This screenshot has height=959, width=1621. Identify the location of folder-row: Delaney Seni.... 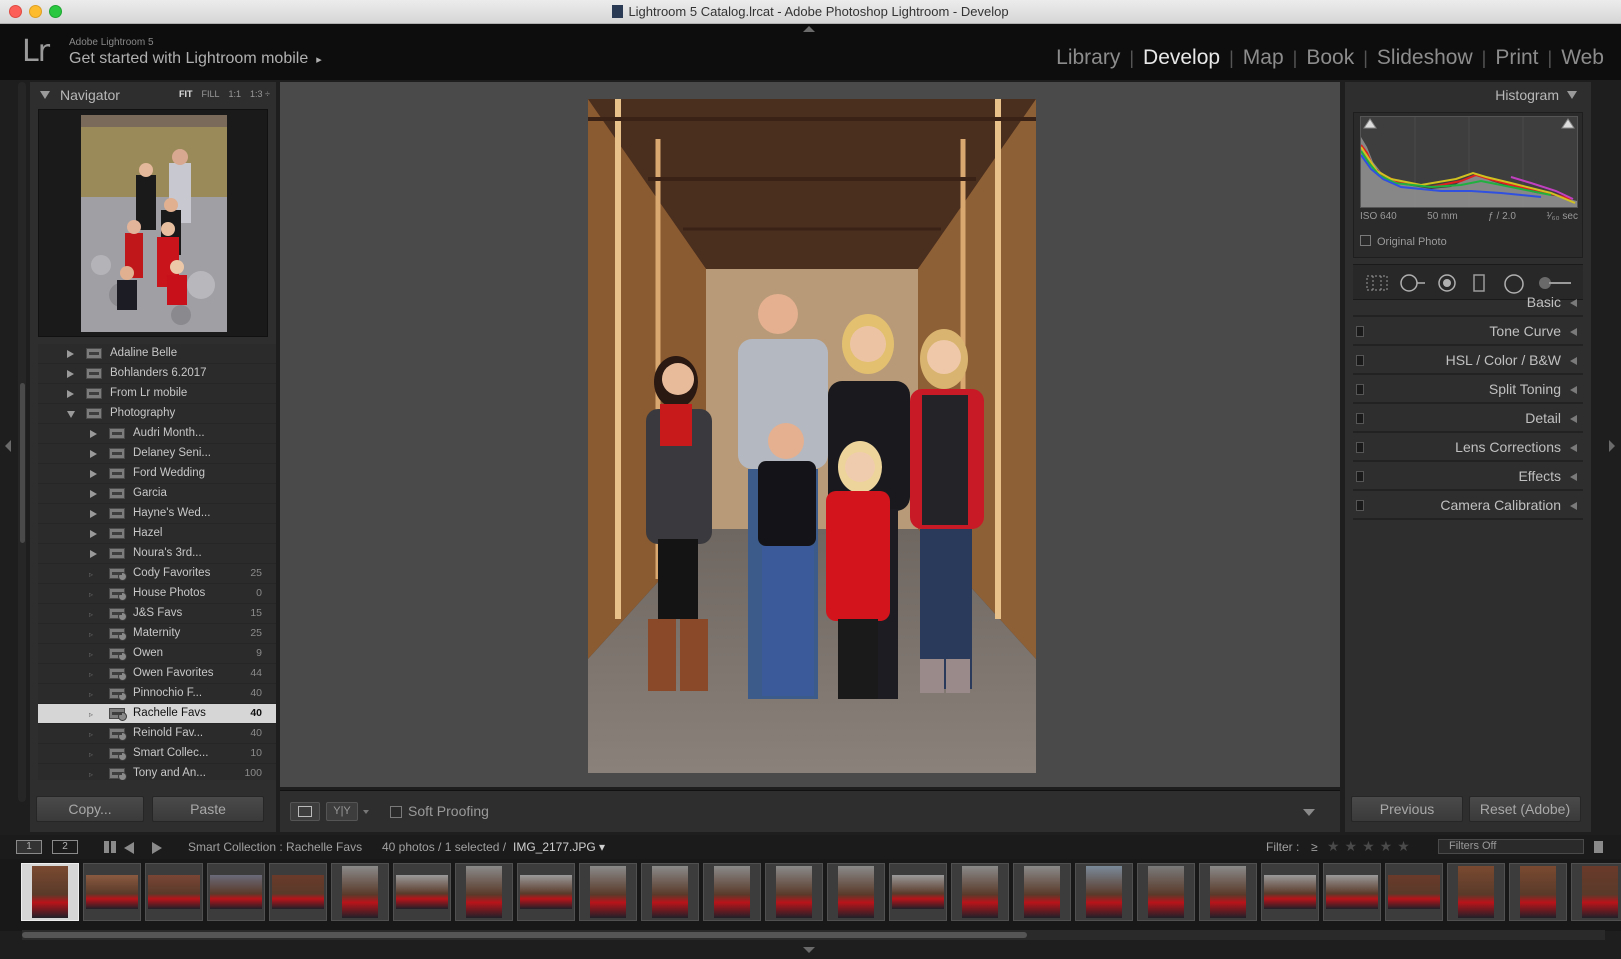
(157, 454).